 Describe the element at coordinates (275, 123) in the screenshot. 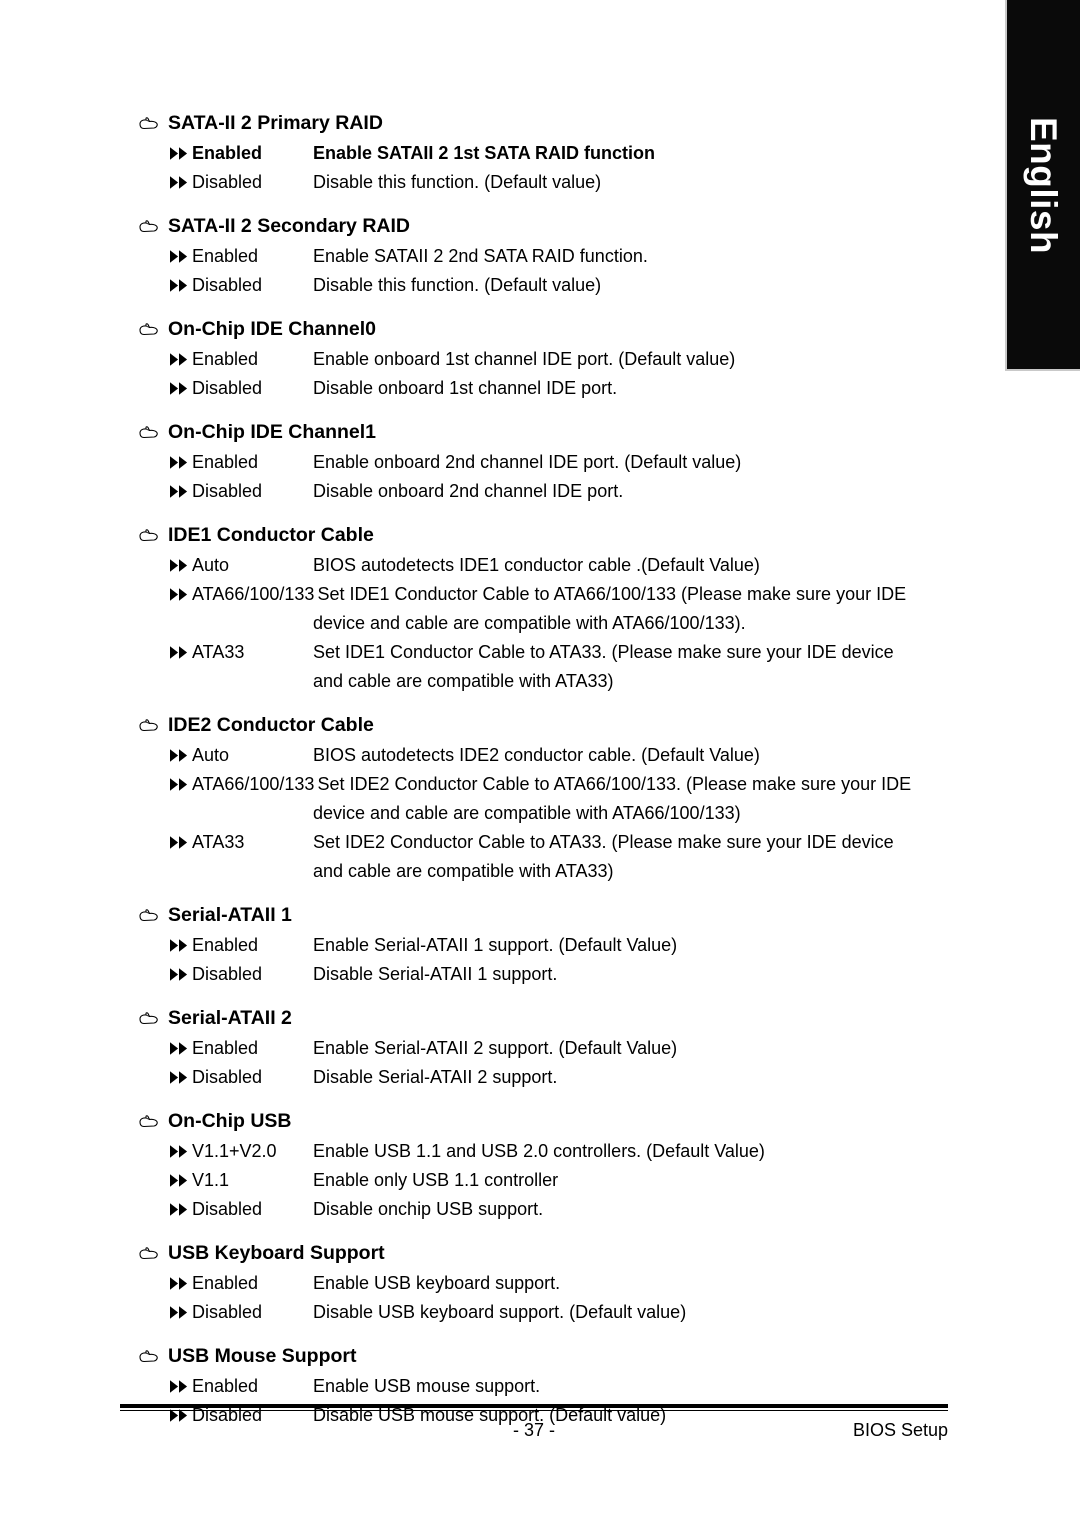

I see `section-title: SATA-II 2 Primary RAID` at that location.